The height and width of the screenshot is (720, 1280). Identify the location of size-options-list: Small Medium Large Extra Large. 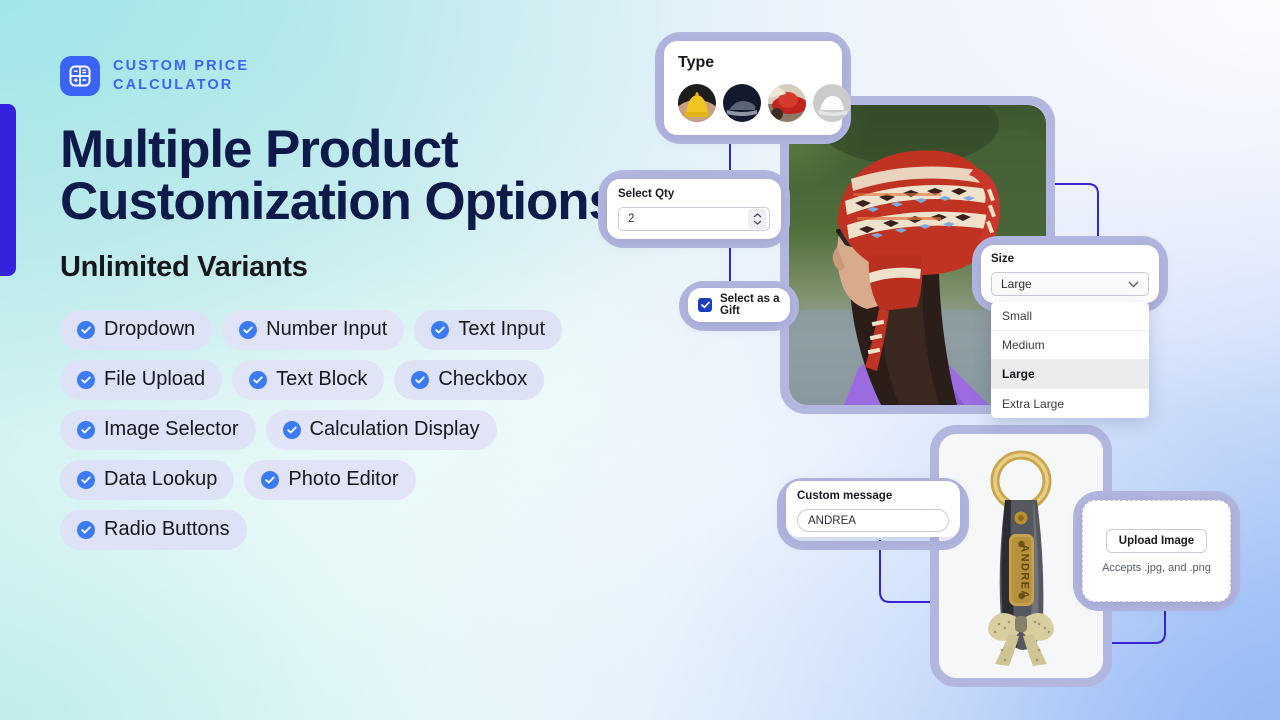
(1070, 360).